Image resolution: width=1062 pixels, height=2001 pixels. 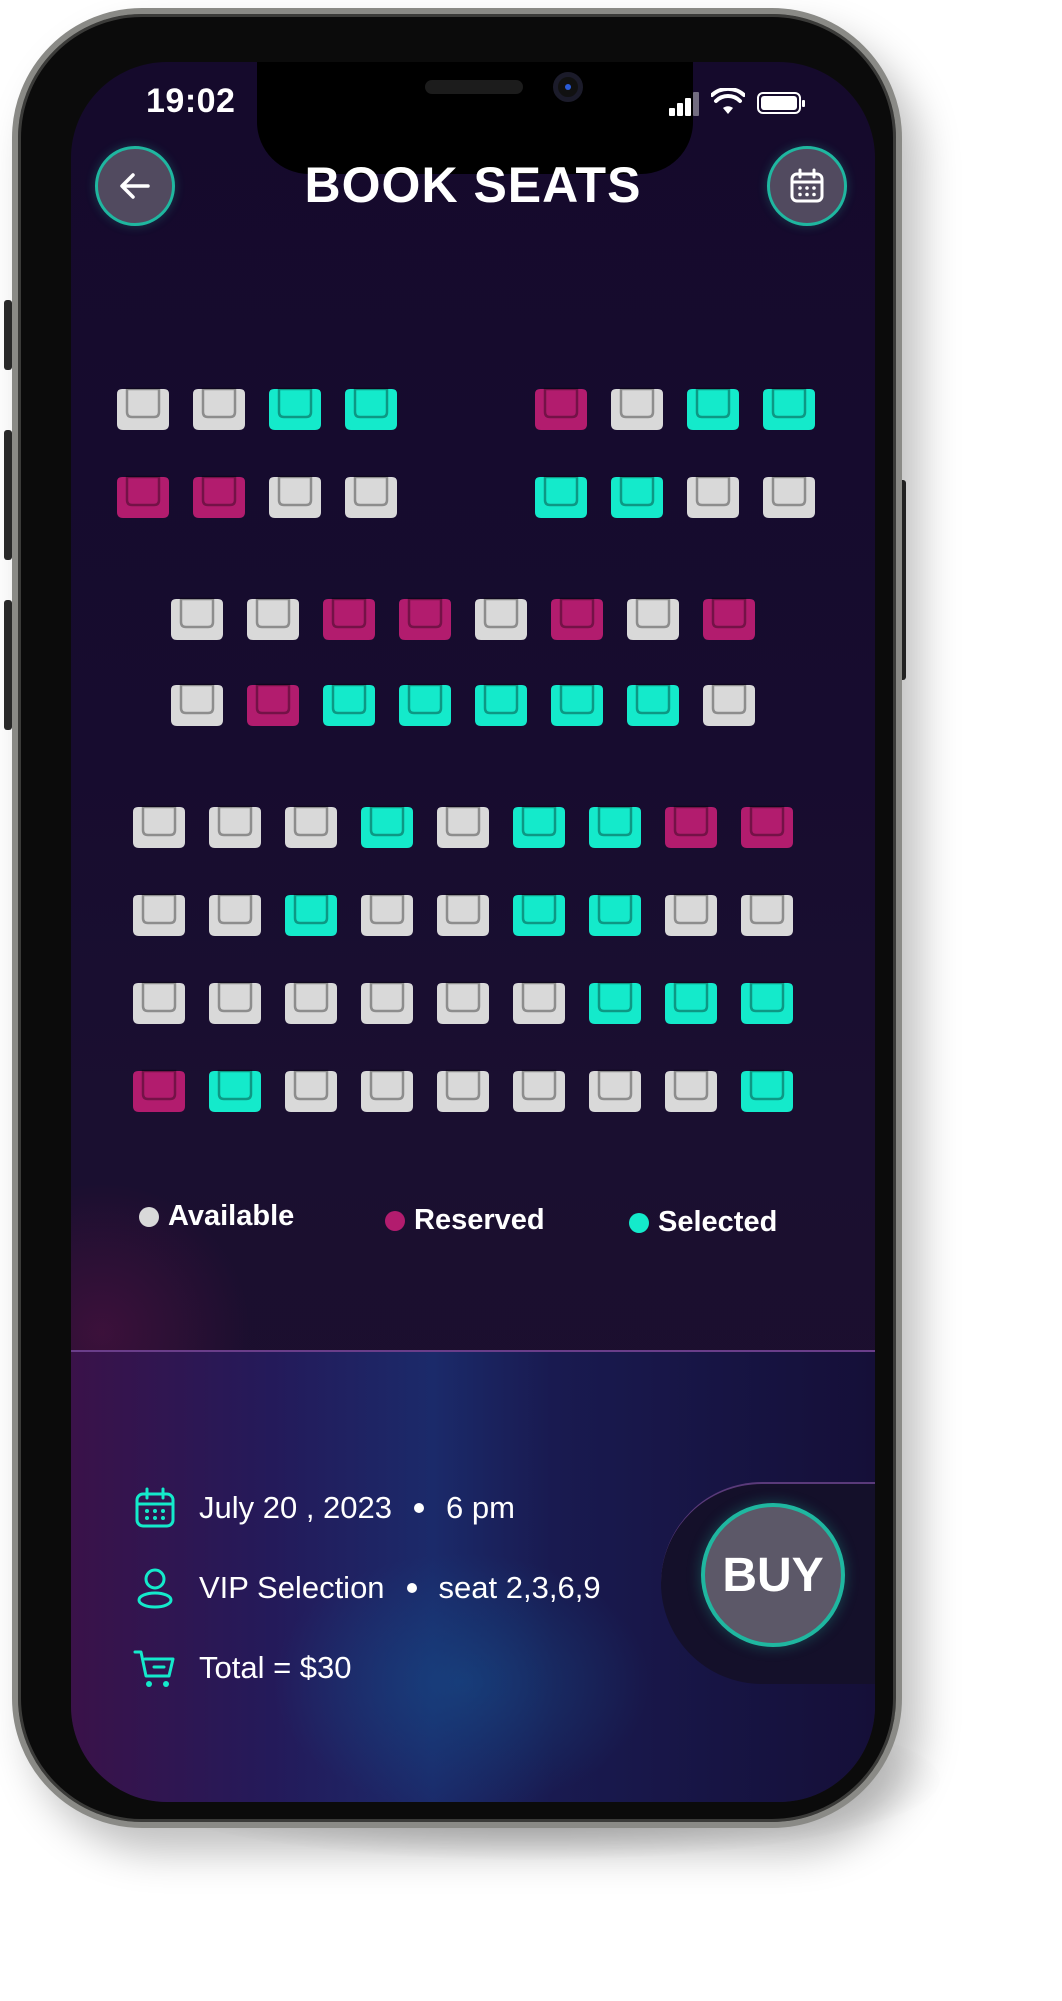 What do you see at coordinates (8, 665) in the screenshot?
I see `volume-down-button` at bounding box center [8, 665].